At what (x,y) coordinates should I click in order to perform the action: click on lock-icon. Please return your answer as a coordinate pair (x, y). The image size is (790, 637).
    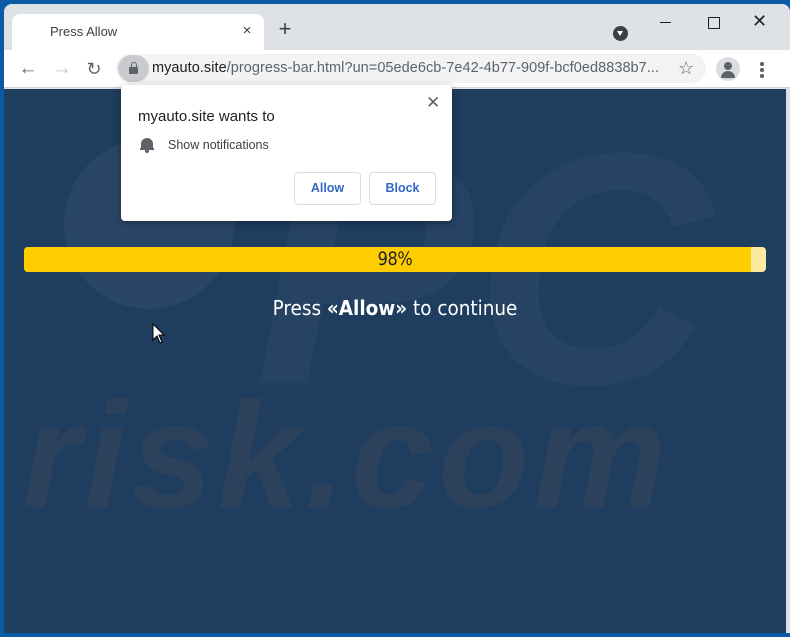
    Looking at the image, I should click on (133, 70).